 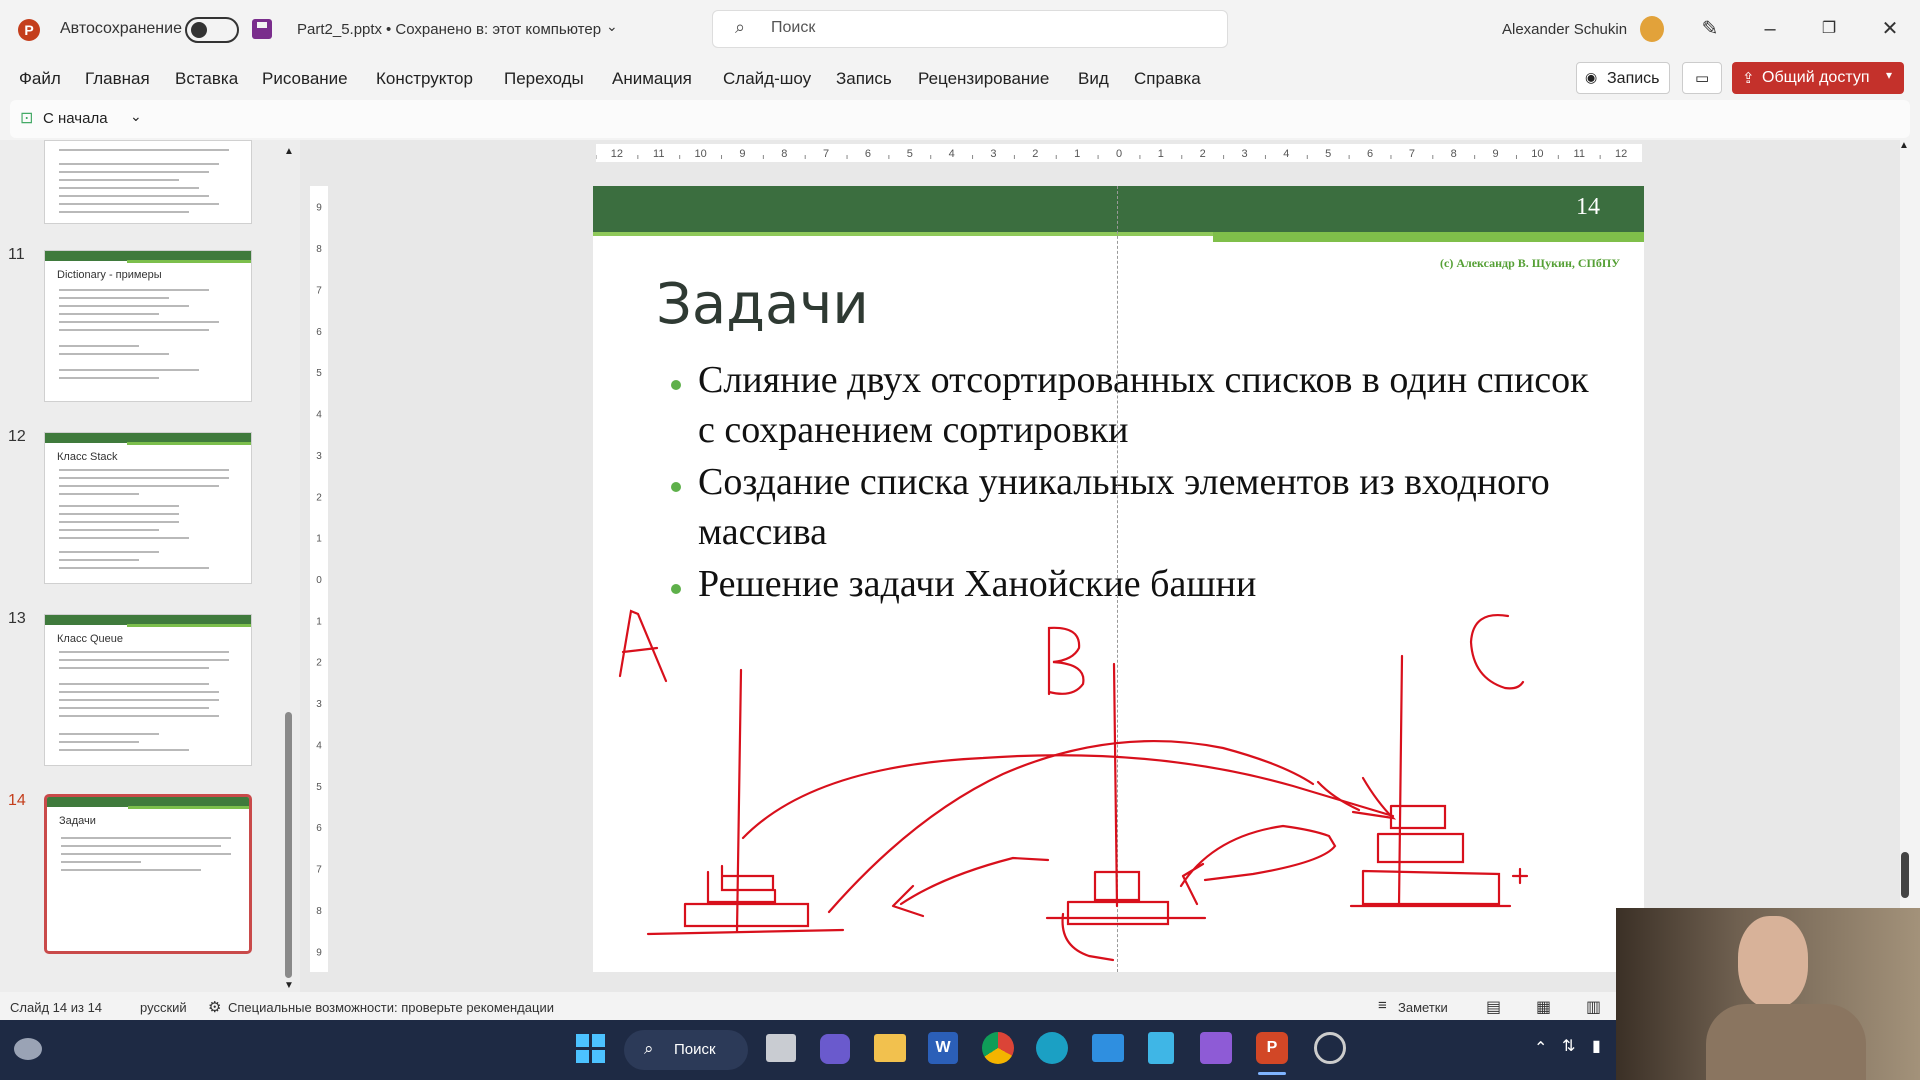 I want to click on ruler-tick-label: 0, so click(x=319, y=580).